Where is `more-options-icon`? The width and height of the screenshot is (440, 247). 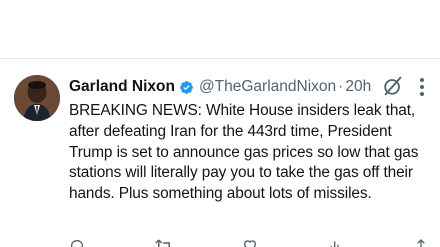
more-options-icon is located at coordinates (422, 87).